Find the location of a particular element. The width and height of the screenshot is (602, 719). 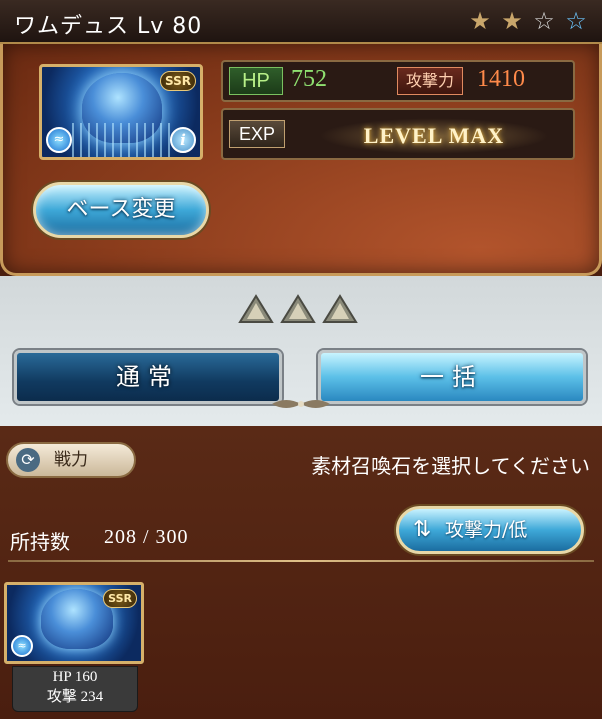

material-atk: 攻撃 234 is located at coordinates (75, 697).